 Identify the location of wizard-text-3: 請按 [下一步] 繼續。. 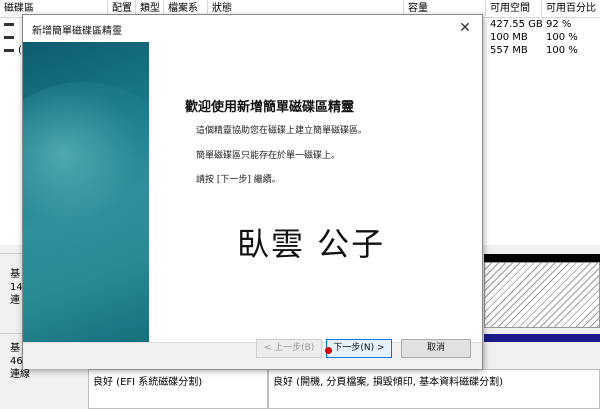
(238, 180).